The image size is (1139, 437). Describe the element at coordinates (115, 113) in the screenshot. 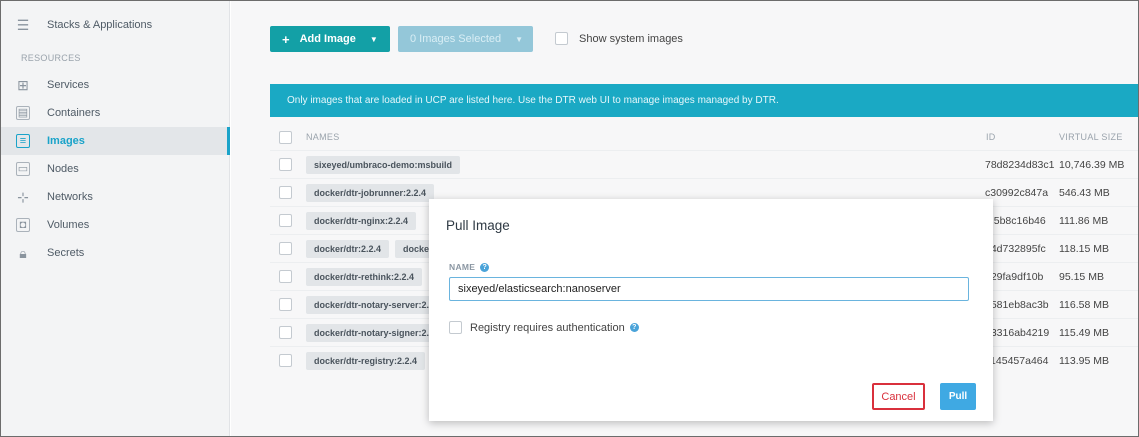

I see `sidebar-item-containers: ▤ Containers` at that location.